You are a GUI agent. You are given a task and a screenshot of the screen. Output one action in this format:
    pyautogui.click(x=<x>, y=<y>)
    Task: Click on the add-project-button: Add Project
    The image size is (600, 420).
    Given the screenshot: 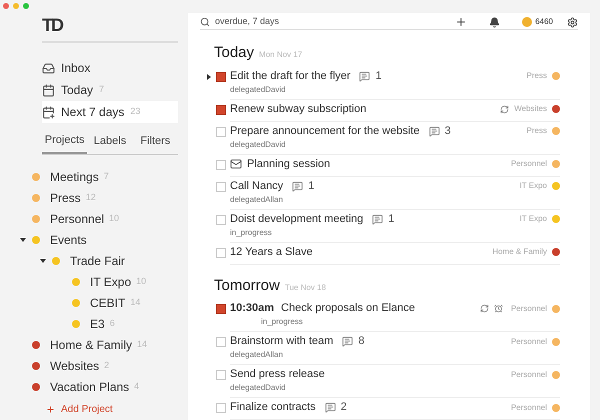 What is the action you would take?
    pyautogui.click(x=79, y=409)
    